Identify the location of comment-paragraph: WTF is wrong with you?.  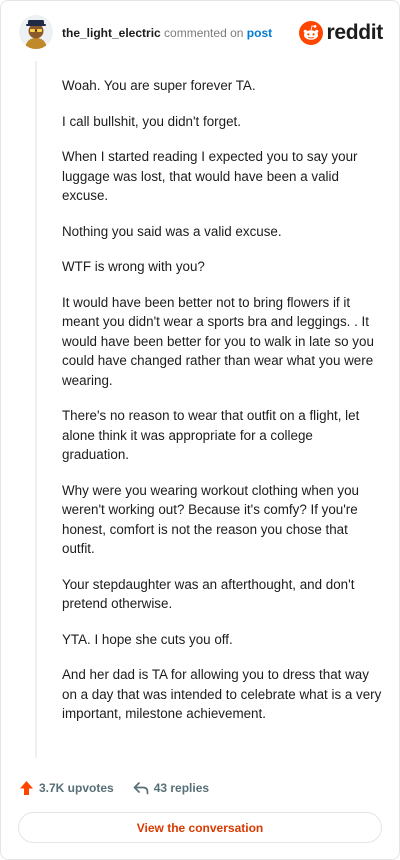
(133, 266).